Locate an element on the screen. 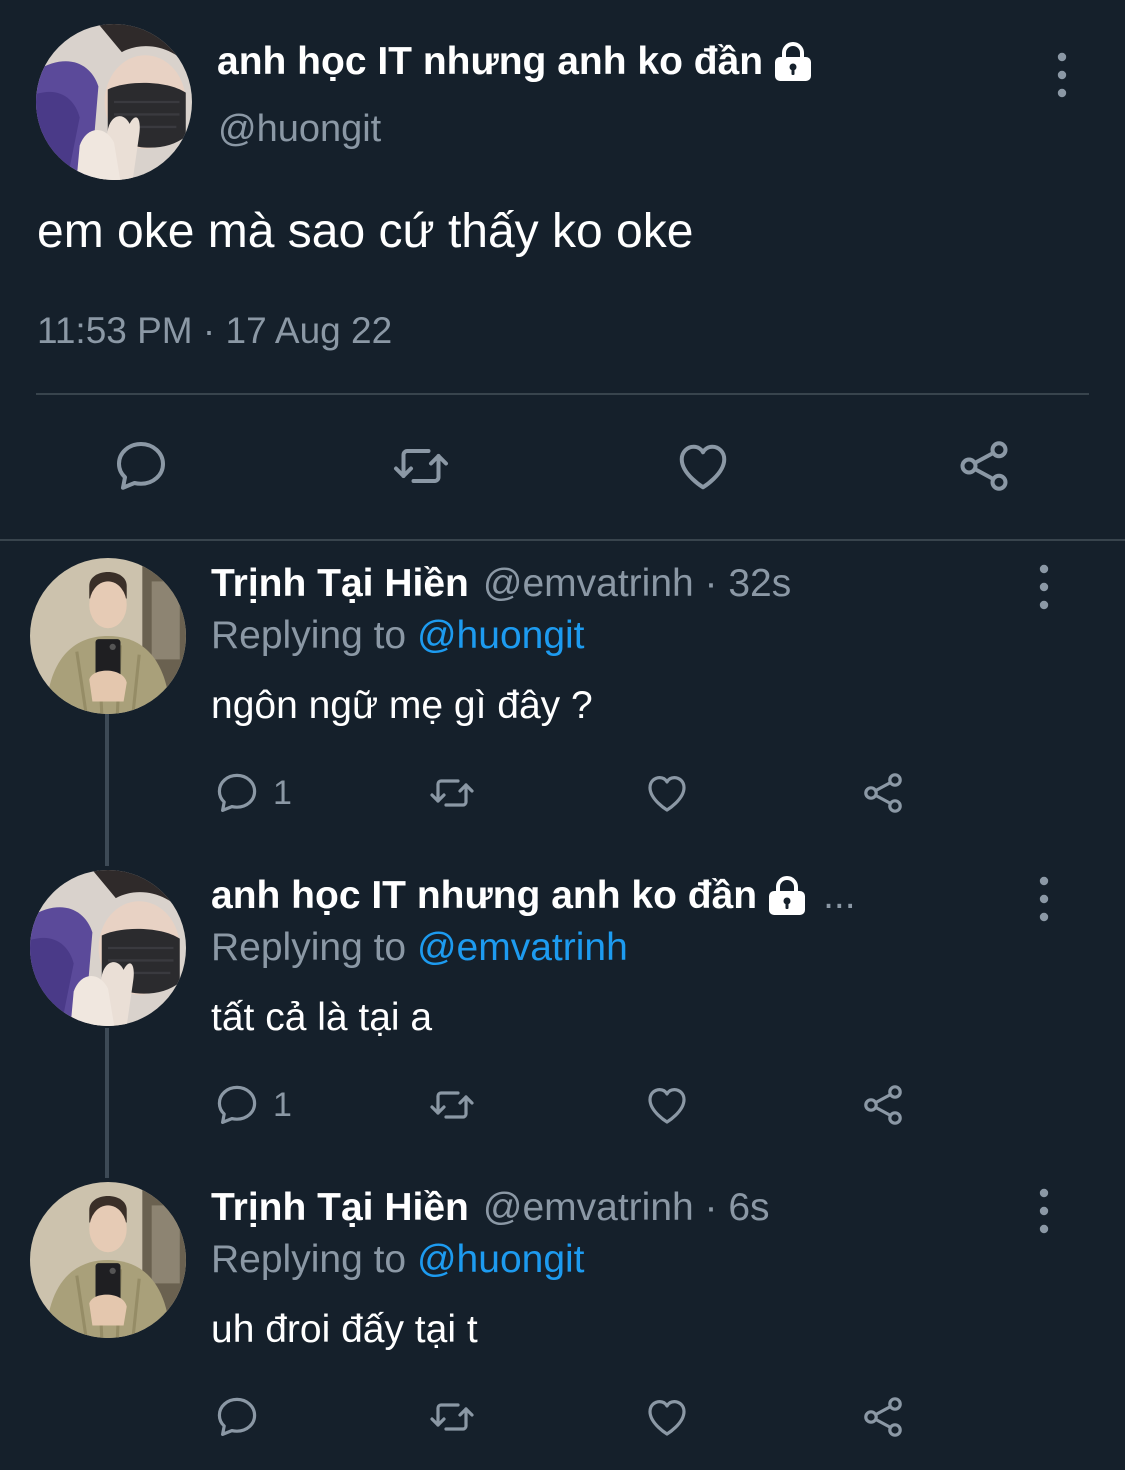  replying-to: Replying to @emvatrinh is located at coordinates (419, 948).